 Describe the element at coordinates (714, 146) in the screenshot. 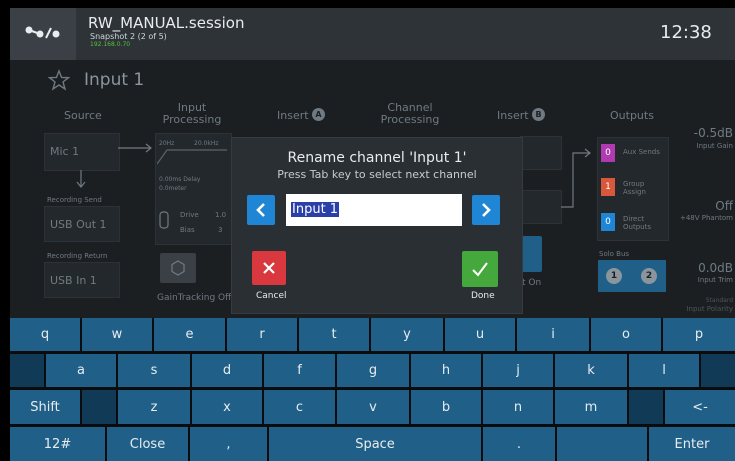

I see `input-gain-label: Input Gain` at that location.